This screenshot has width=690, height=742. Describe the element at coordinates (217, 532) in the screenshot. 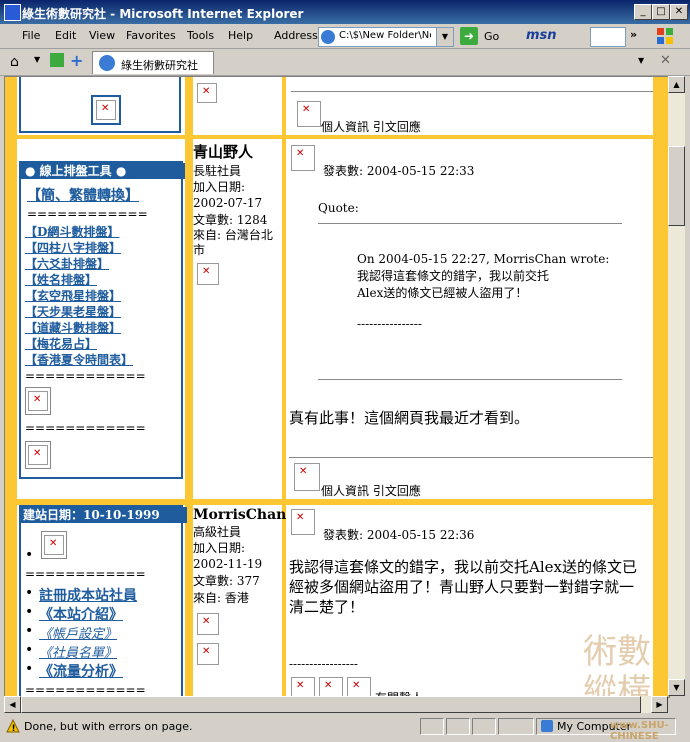

I see `author-rank: 高級社員` at that location.